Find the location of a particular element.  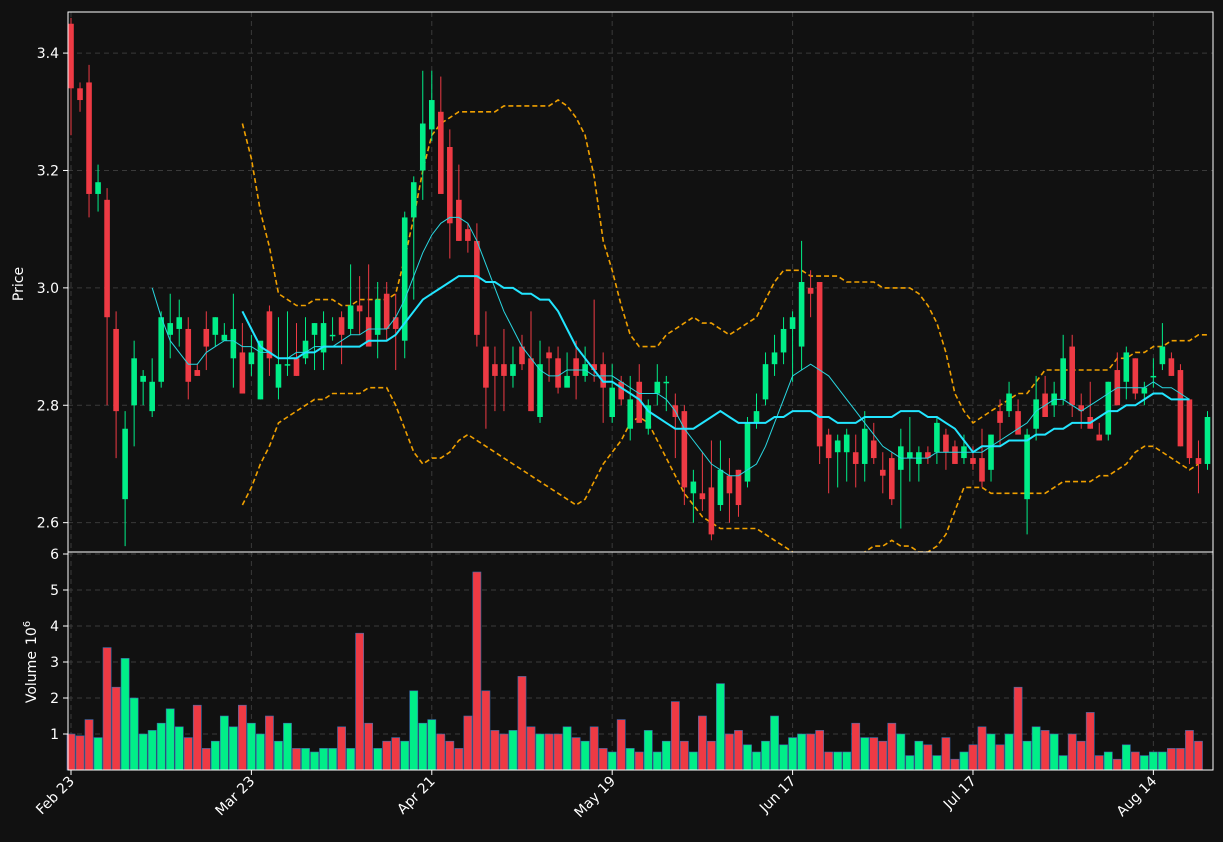

price-tick-label: 3.2 is located at coordinates (48, 171).